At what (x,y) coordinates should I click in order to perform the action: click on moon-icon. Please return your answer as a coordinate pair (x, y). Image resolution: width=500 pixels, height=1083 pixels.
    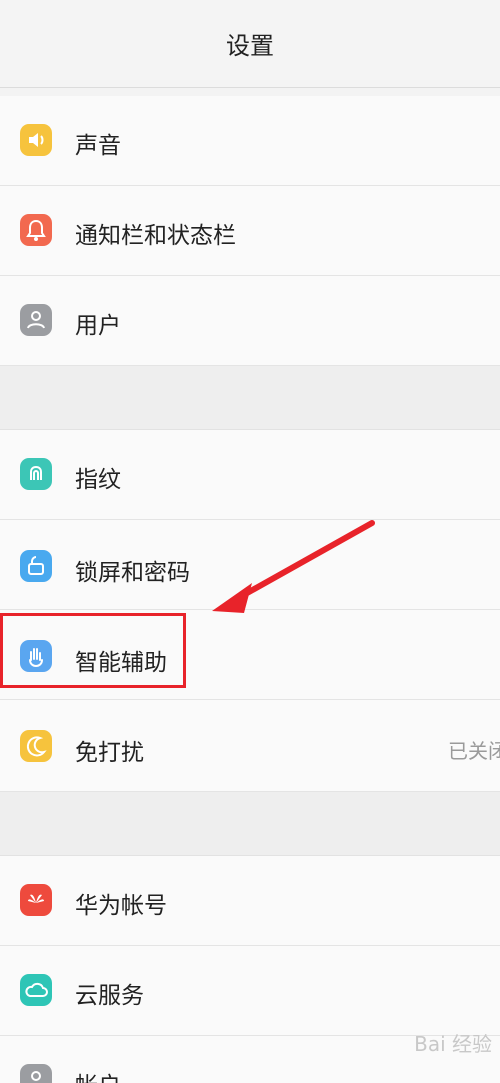
    Looking at the image, I should click on (36, 746).